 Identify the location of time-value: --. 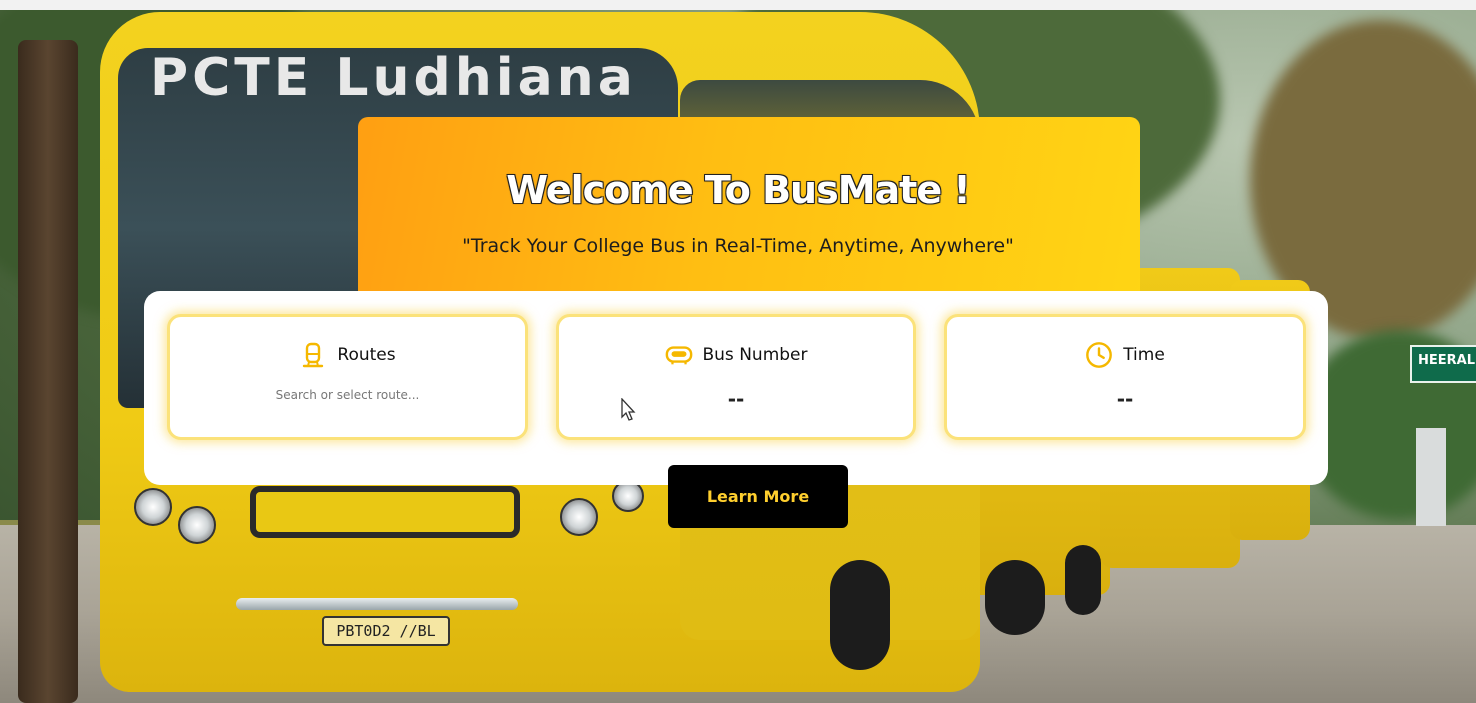
(1125, 399).